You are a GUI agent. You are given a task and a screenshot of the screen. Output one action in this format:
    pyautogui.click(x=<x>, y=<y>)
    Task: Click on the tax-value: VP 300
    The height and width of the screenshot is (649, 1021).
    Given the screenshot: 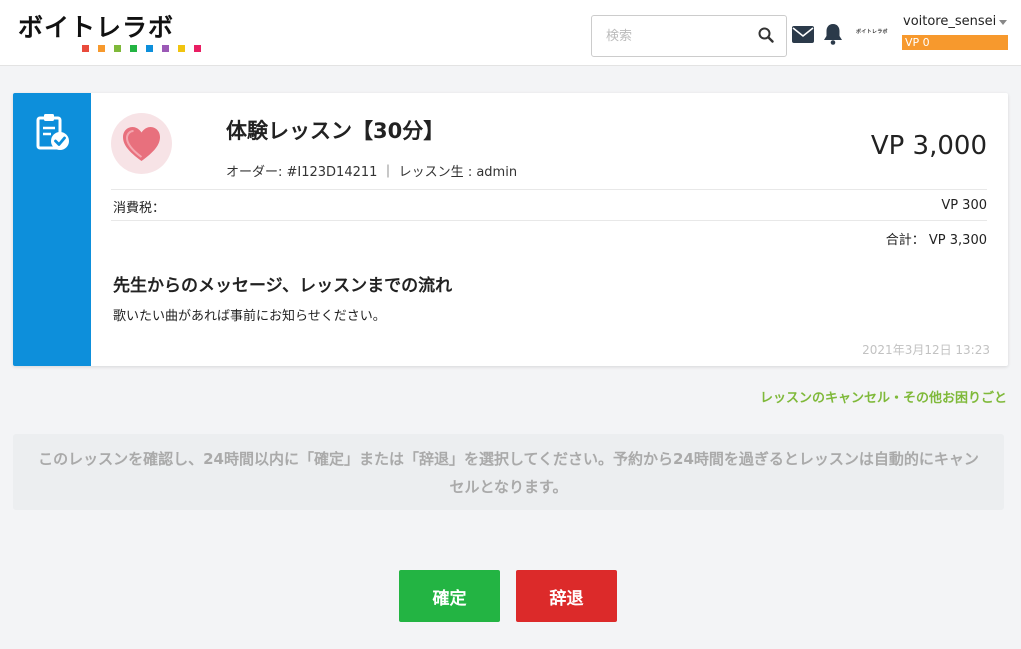 What is the action you would take?
    pyautogui.click(x=964, y=205)
    